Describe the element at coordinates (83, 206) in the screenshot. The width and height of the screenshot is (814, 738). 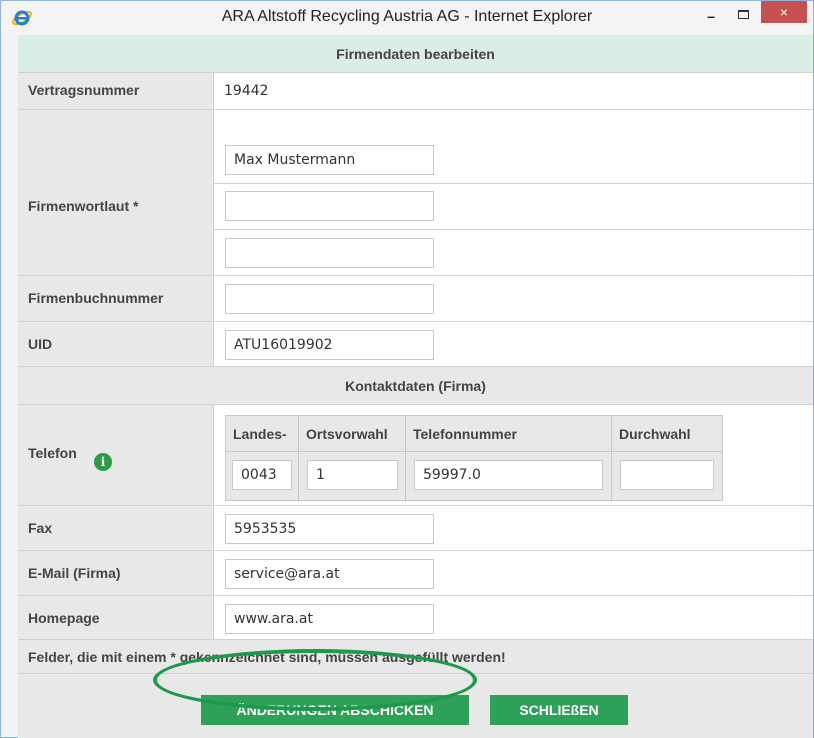
I see `label-firmenwortlaut: Firmenwortlaut *` at that location.